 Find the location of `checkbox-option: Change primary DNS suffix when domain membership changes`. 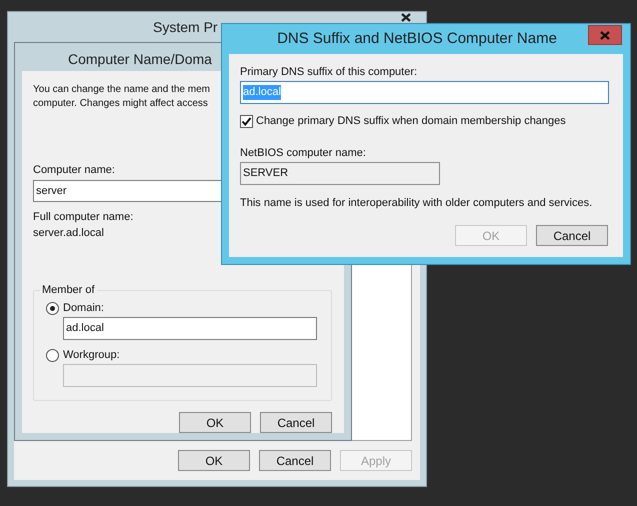

checkbox-option: Change primary DNS suffix when domain membership changes is located at coordinates (403, 121).